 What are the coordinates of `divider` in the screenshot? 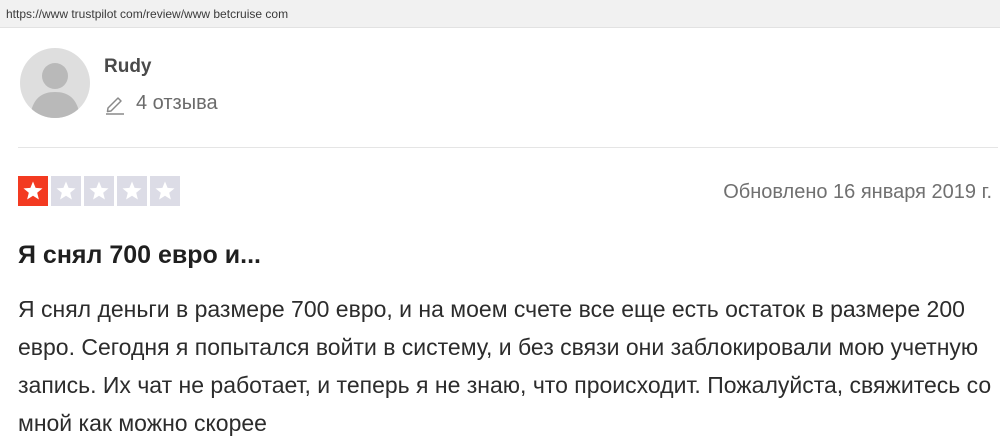 It's located at (508, 147).